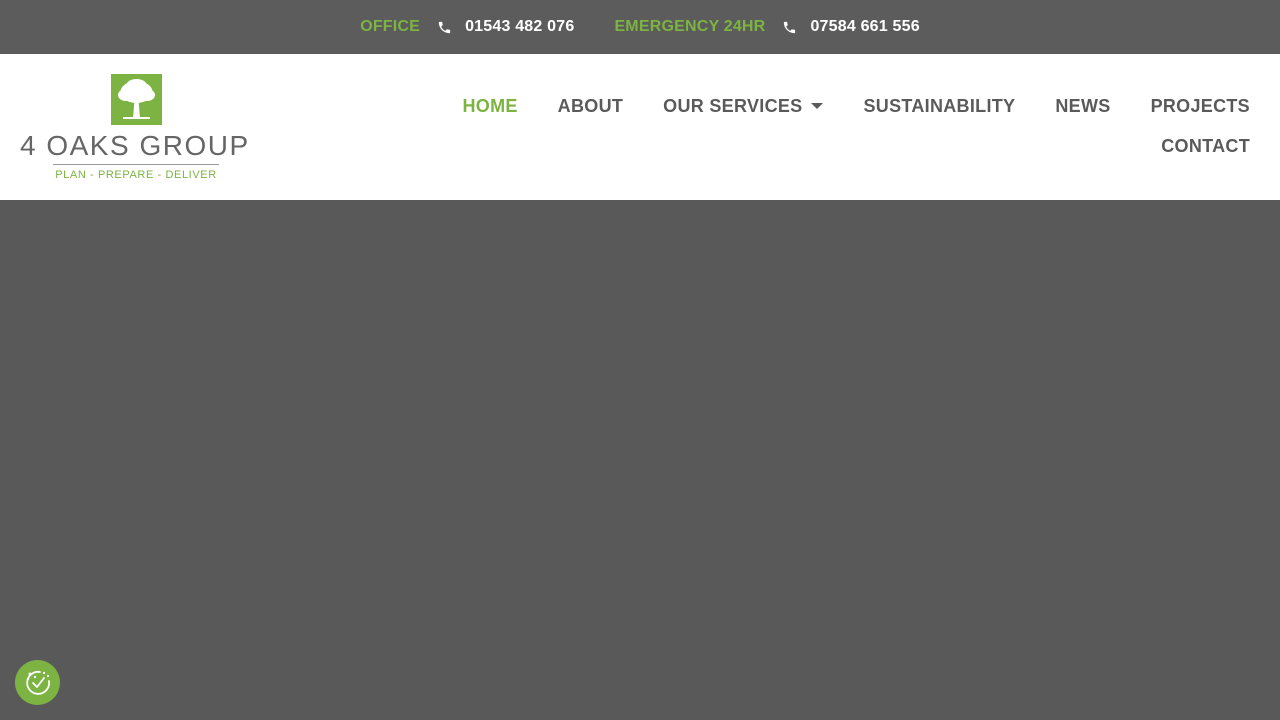 The height and width of the screenshot is (720, 1280). I want to click on chevron-down-icon, so click(817, 106).